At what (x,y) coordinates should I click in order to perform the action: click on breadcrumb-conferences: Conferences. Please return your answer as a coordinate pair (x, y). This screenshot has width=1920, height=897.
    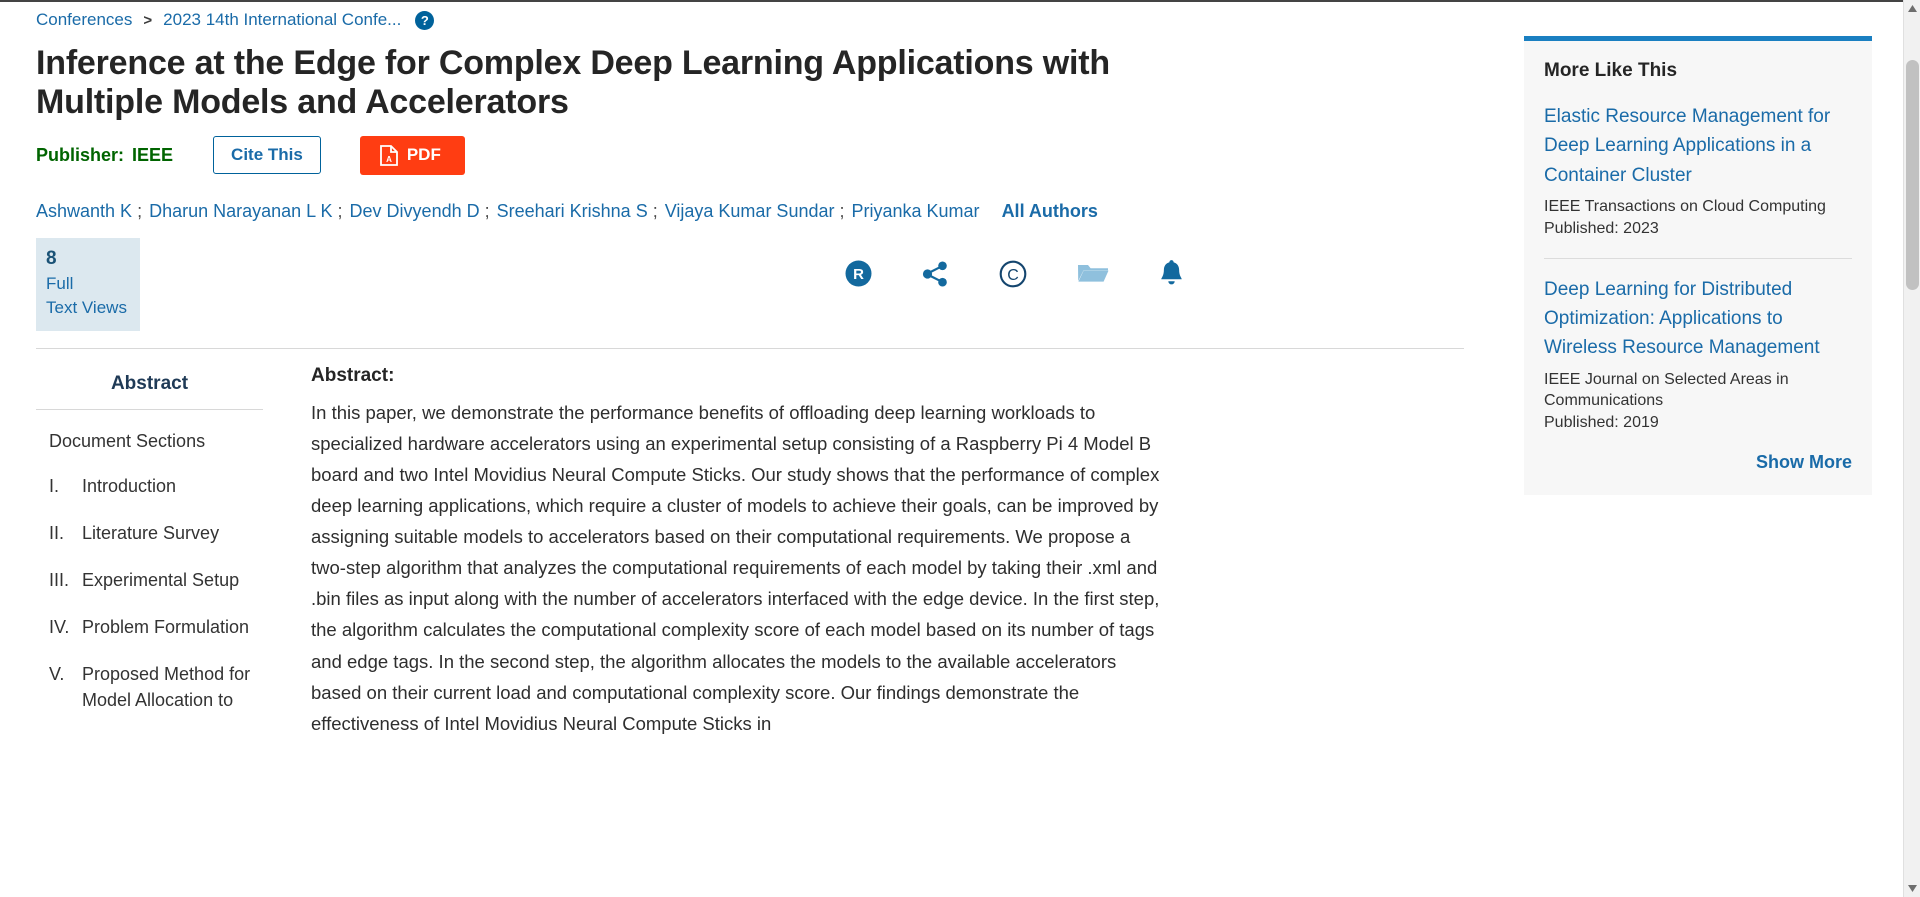
    Looking at the image, I should click on (84, 20).